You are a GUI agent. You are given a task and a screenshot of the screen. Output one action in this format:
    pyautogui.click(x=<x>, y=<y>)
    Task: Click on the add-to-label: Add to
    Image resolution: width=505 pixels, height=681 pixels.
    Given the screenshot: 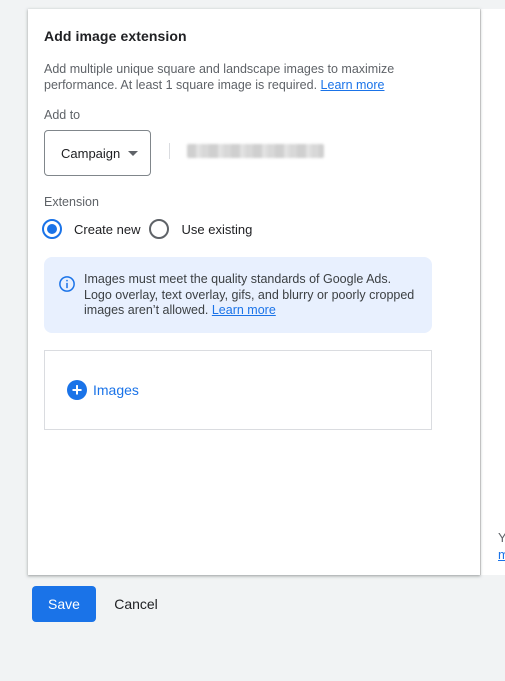 What is the action you would take?
    pyautogui.click(x=62, y=115)
    